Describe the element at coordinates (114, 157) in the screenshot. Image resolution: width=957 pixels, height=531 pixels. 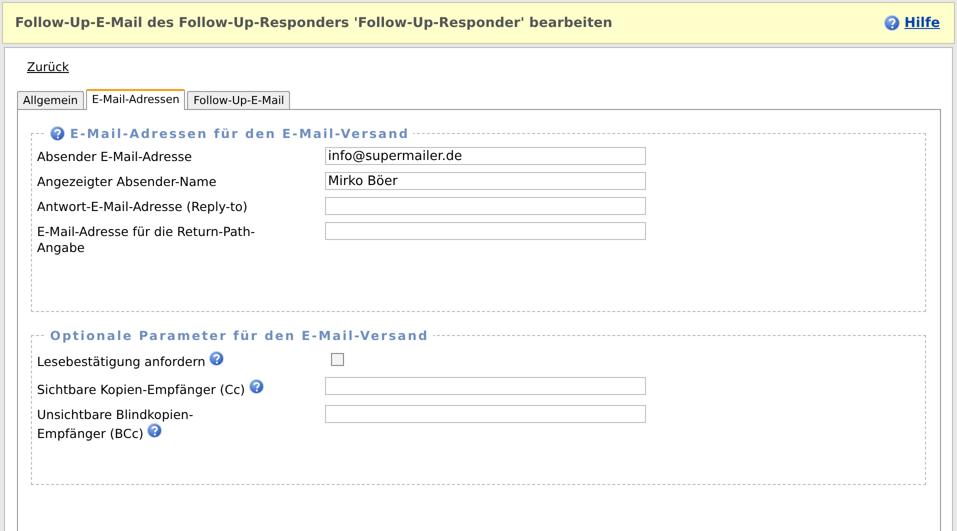
I see `field-label: Absender E-Mail-Adresse` at that location.